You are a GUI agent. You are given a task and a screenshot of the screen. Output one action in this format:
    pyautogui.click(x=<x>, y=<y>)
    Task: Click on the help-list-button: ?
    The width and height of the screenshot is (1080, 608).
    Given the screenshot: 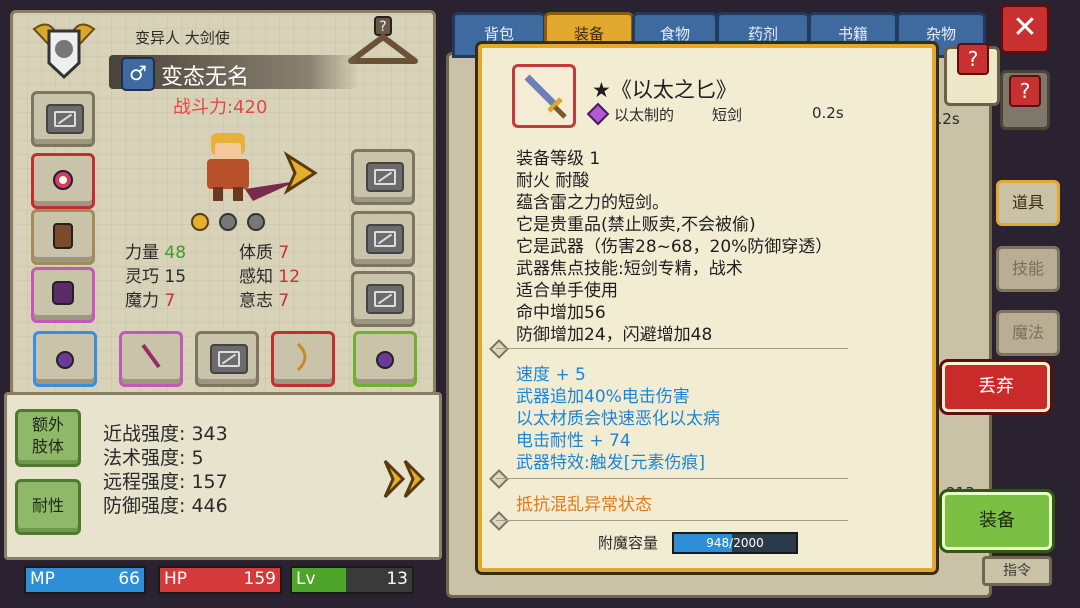 What is the action you would take?
    pyautogui.click(x=1025, y=100)
    